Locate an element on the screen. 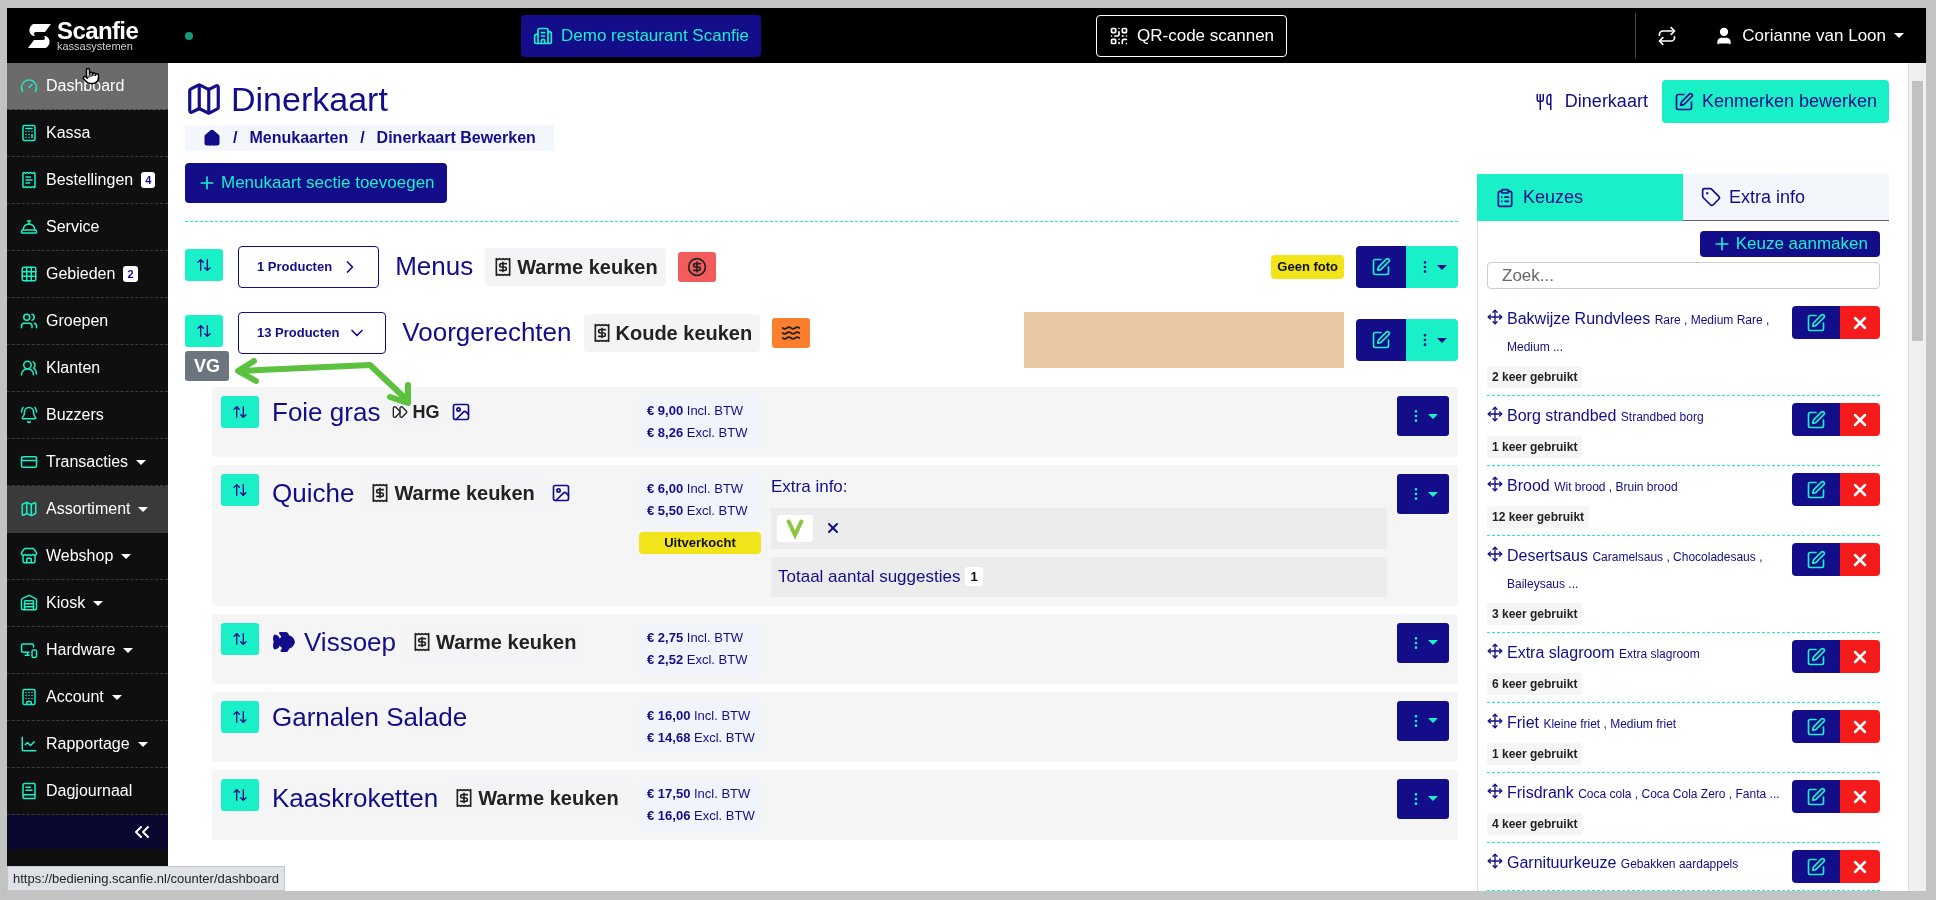 This screenshot has height=900, width=1936. menu-link: Dinerkaart is located at coordinates (1591, 101).